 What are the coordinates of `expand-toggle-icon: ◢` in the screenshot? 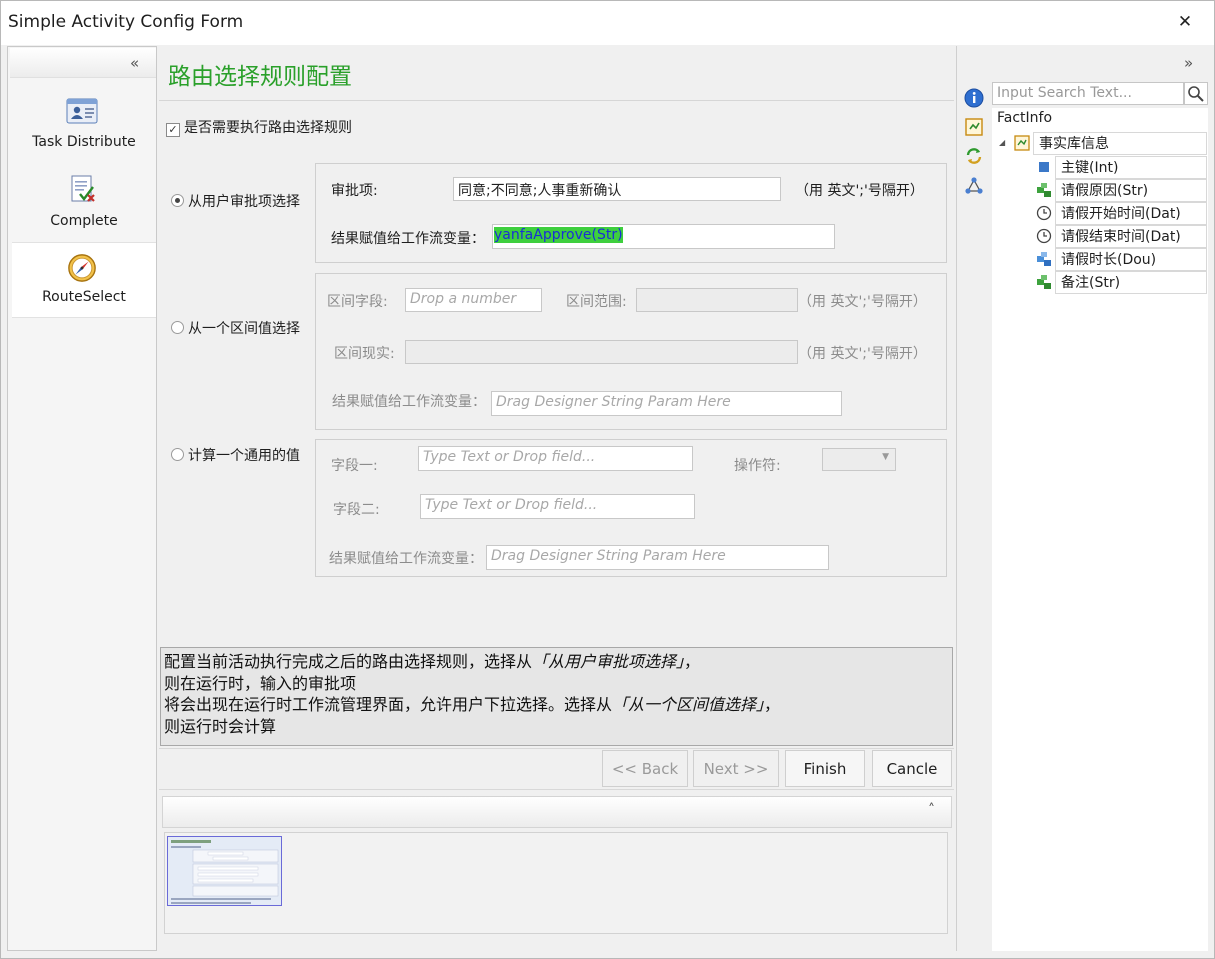 It's located at (1002, 142).